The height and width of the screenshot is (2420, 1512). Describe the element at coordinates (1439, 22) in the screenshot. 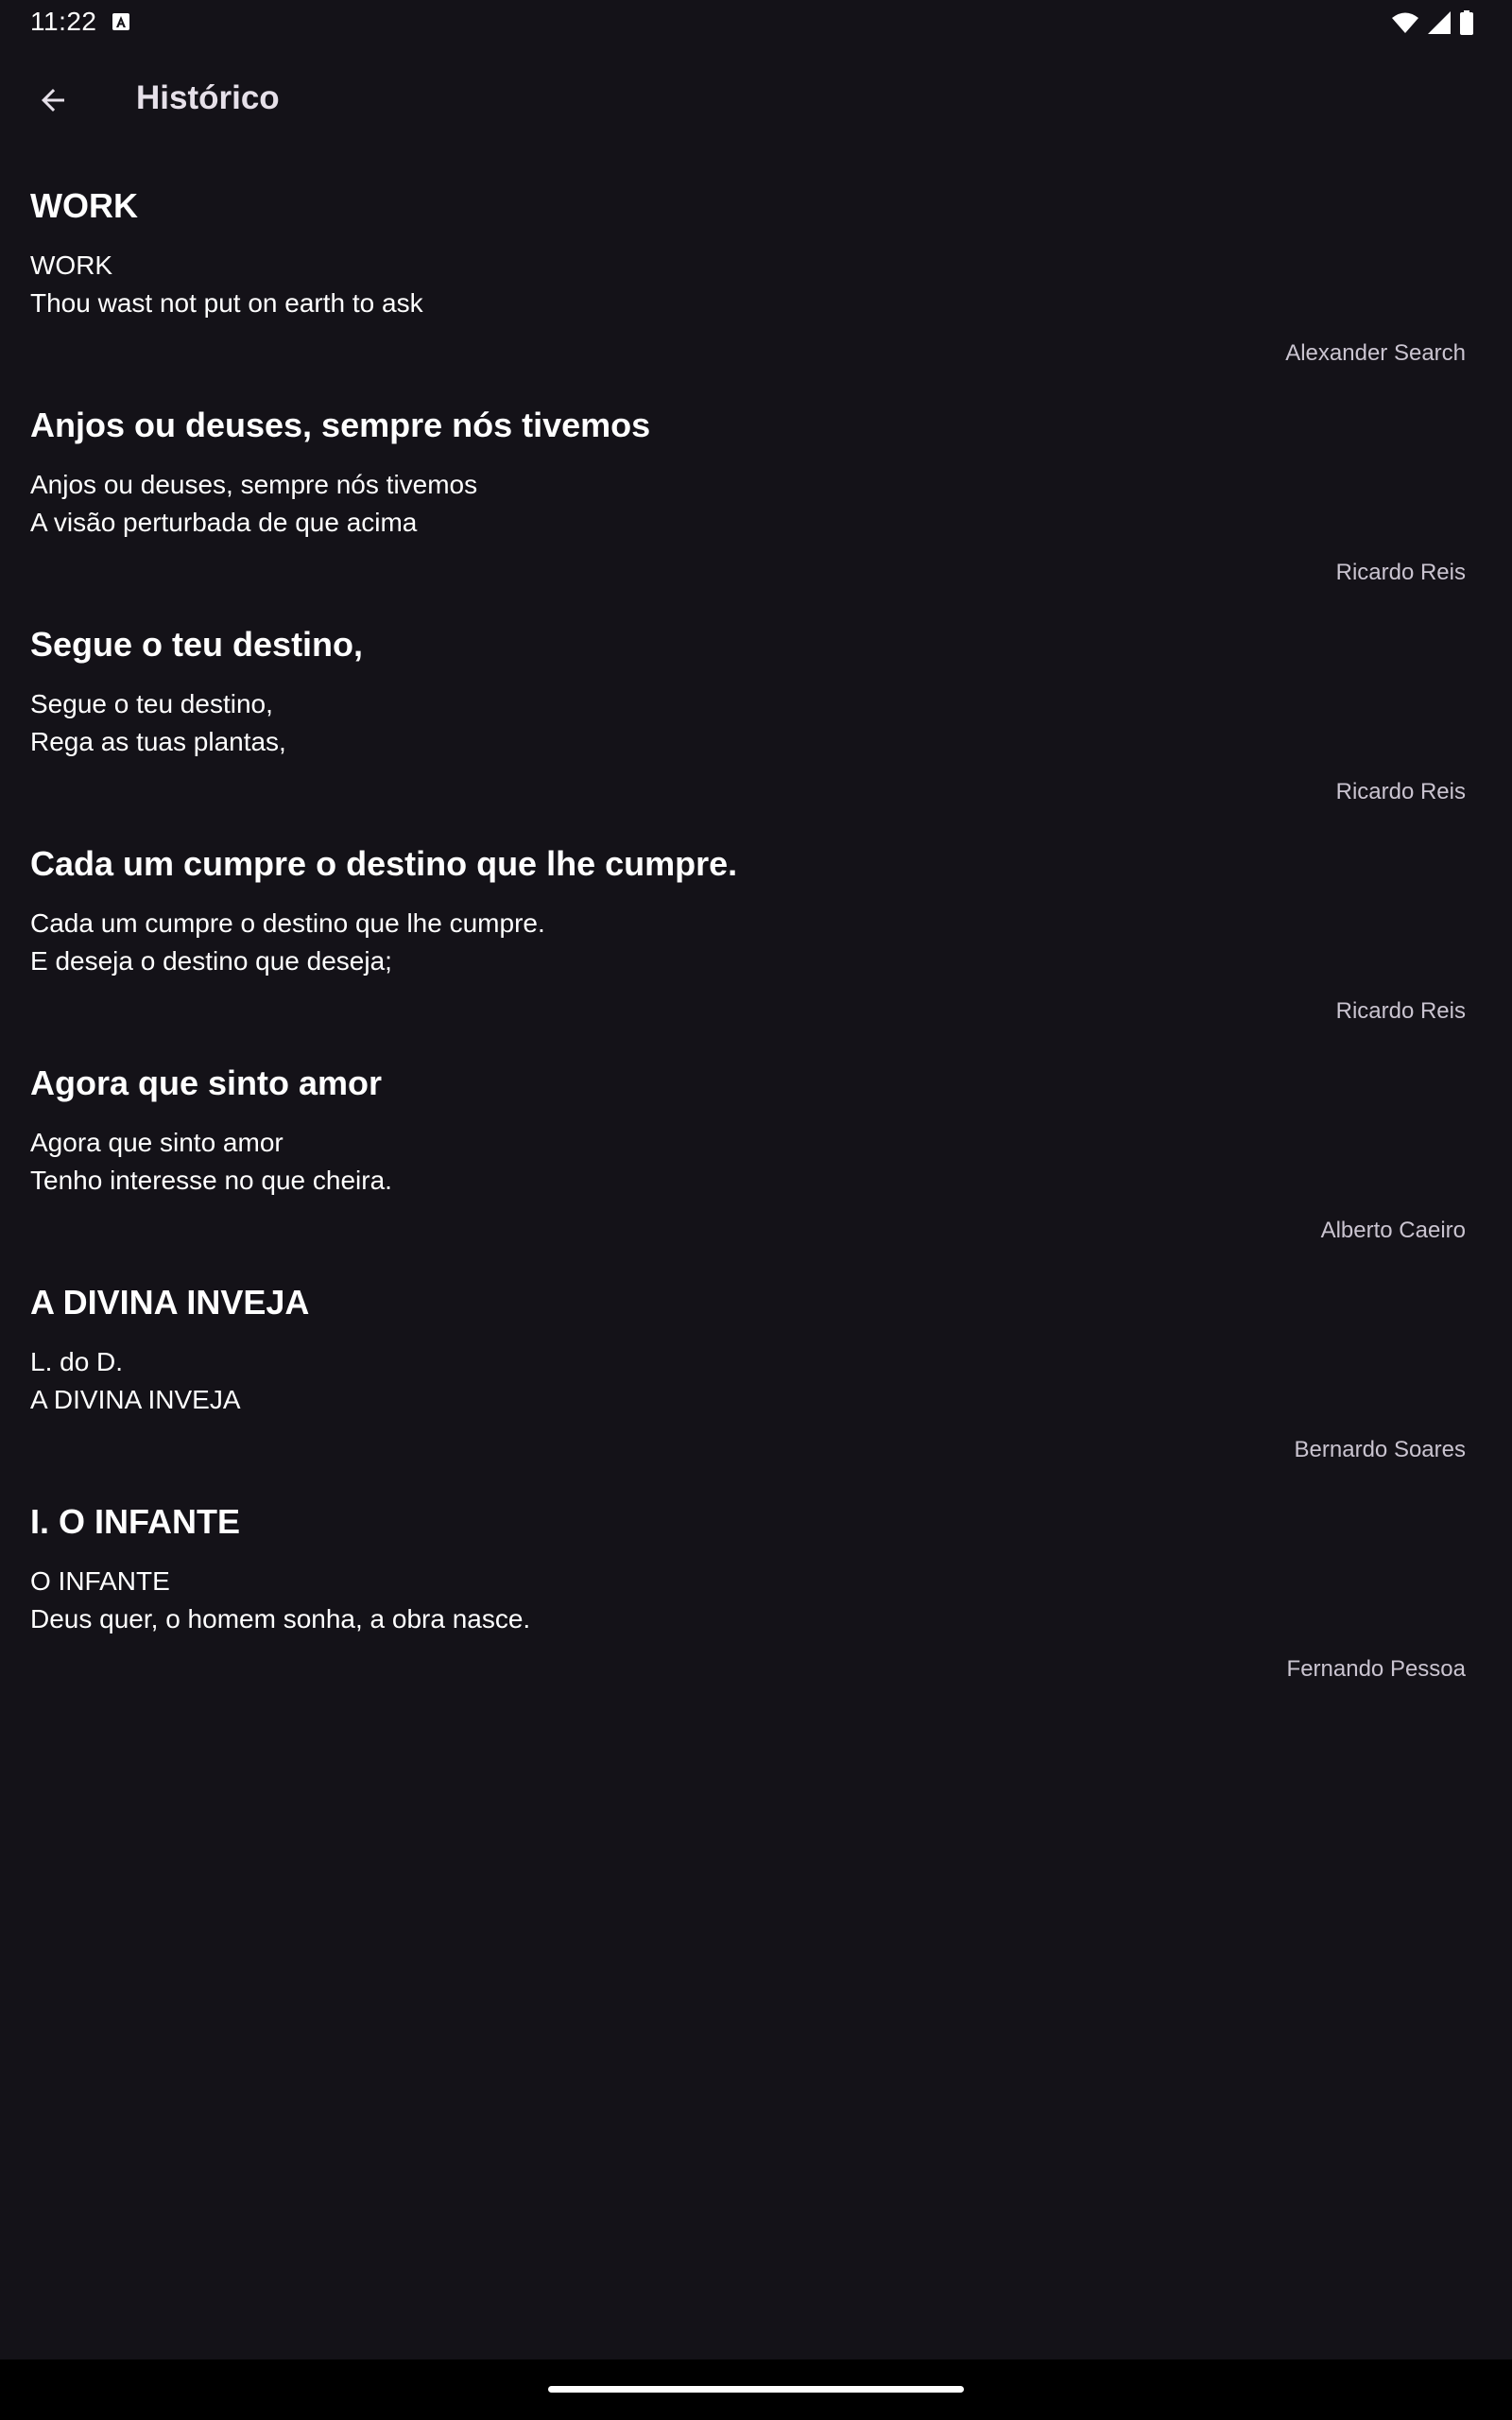

I see `cell-signal-icon` at that location.